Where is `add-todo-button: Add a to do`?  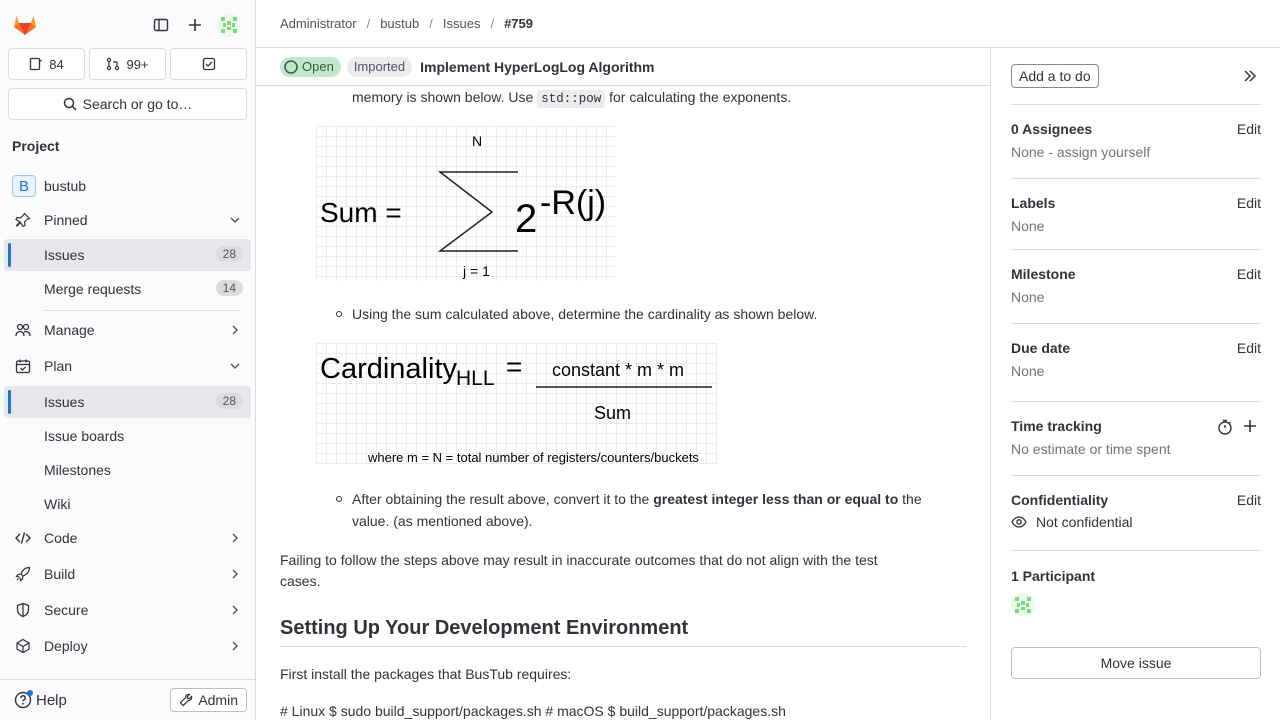 add-todo-button: Add a to do is located at coordinates (1055, 76).